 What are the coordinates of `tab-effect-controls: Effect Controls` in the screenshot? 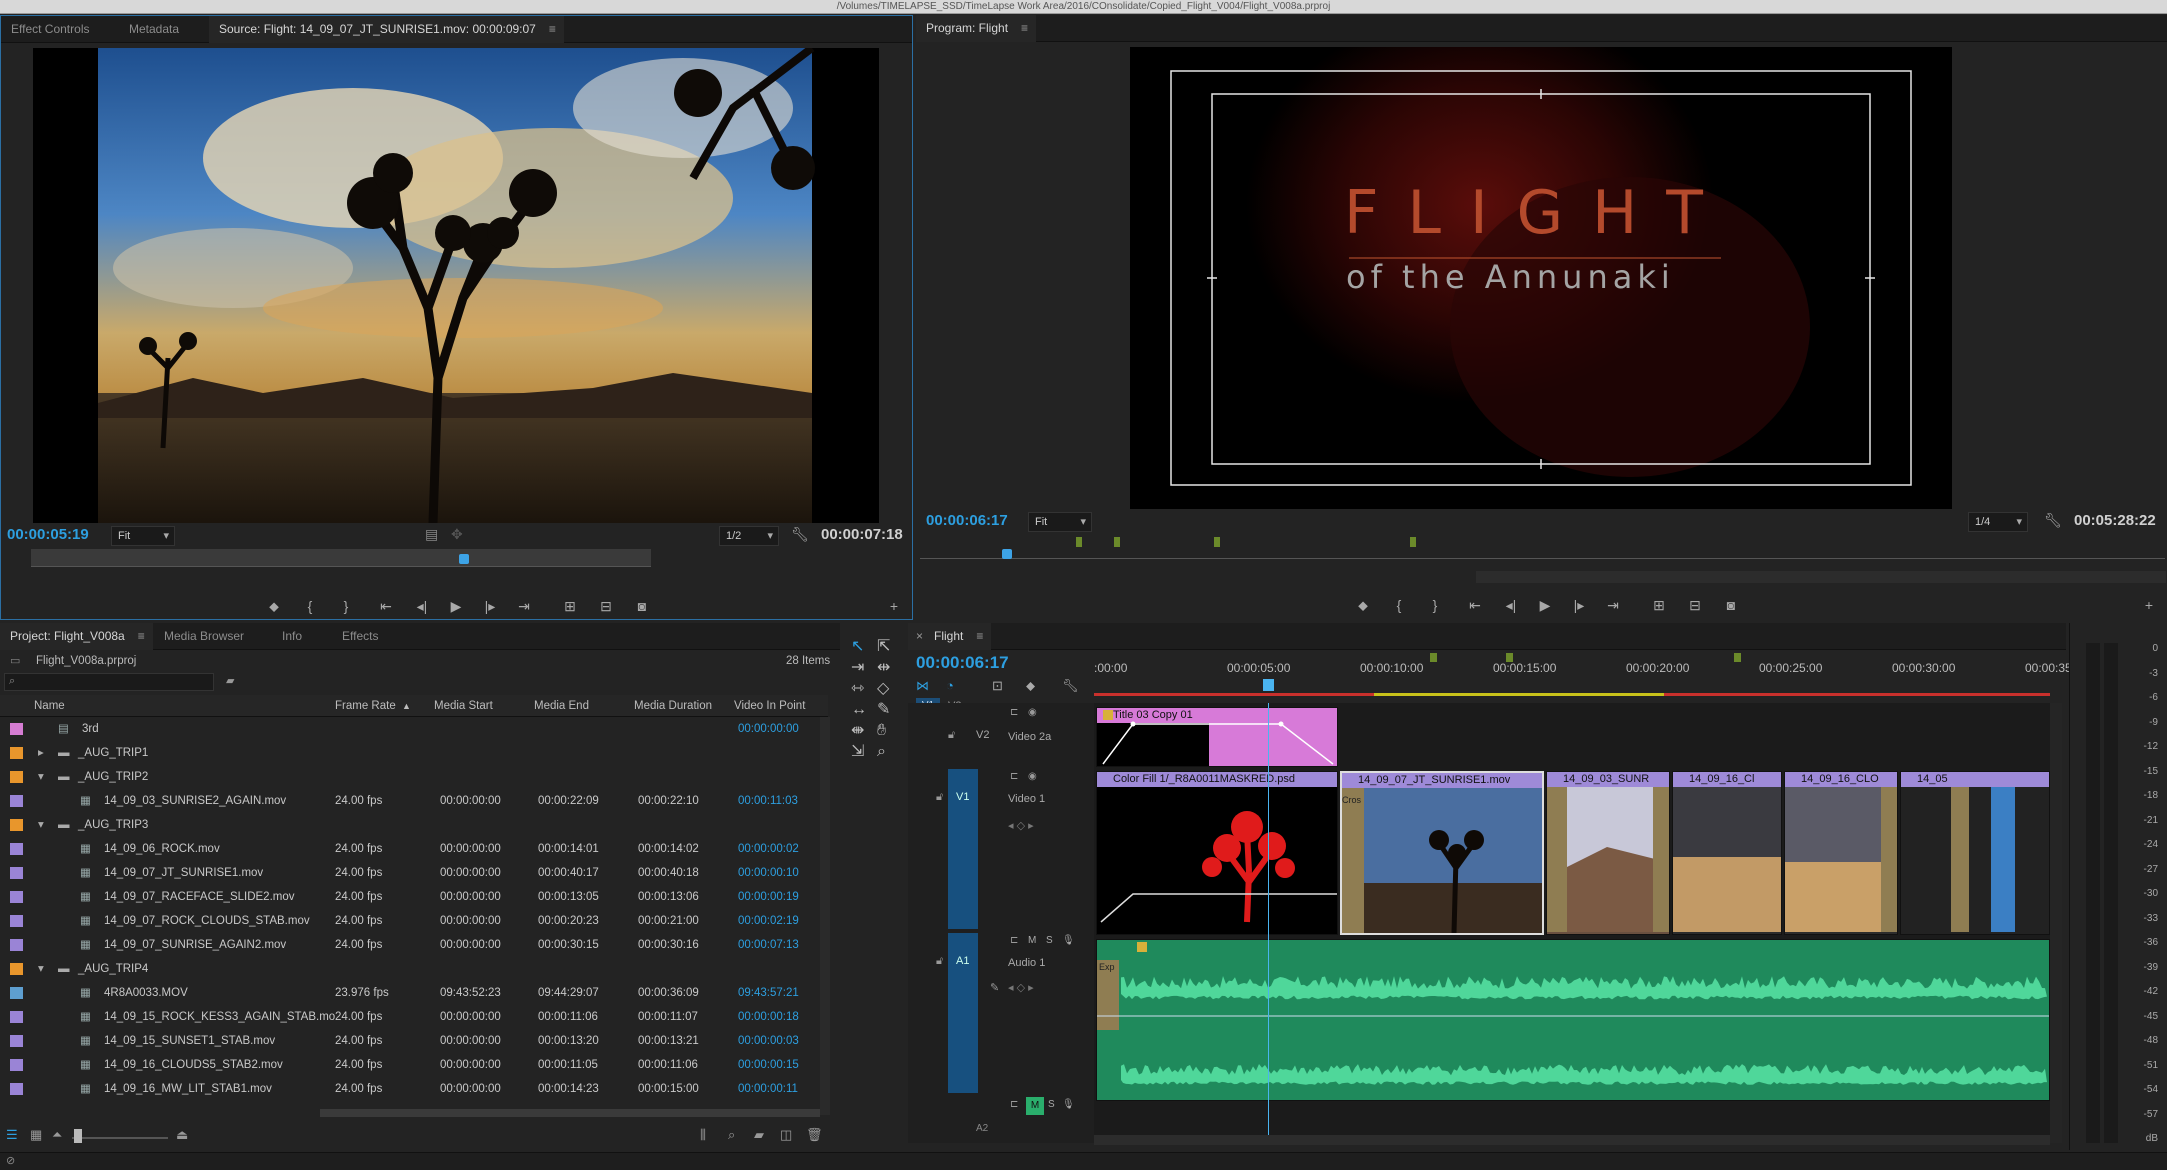 It's located at (50, 29).